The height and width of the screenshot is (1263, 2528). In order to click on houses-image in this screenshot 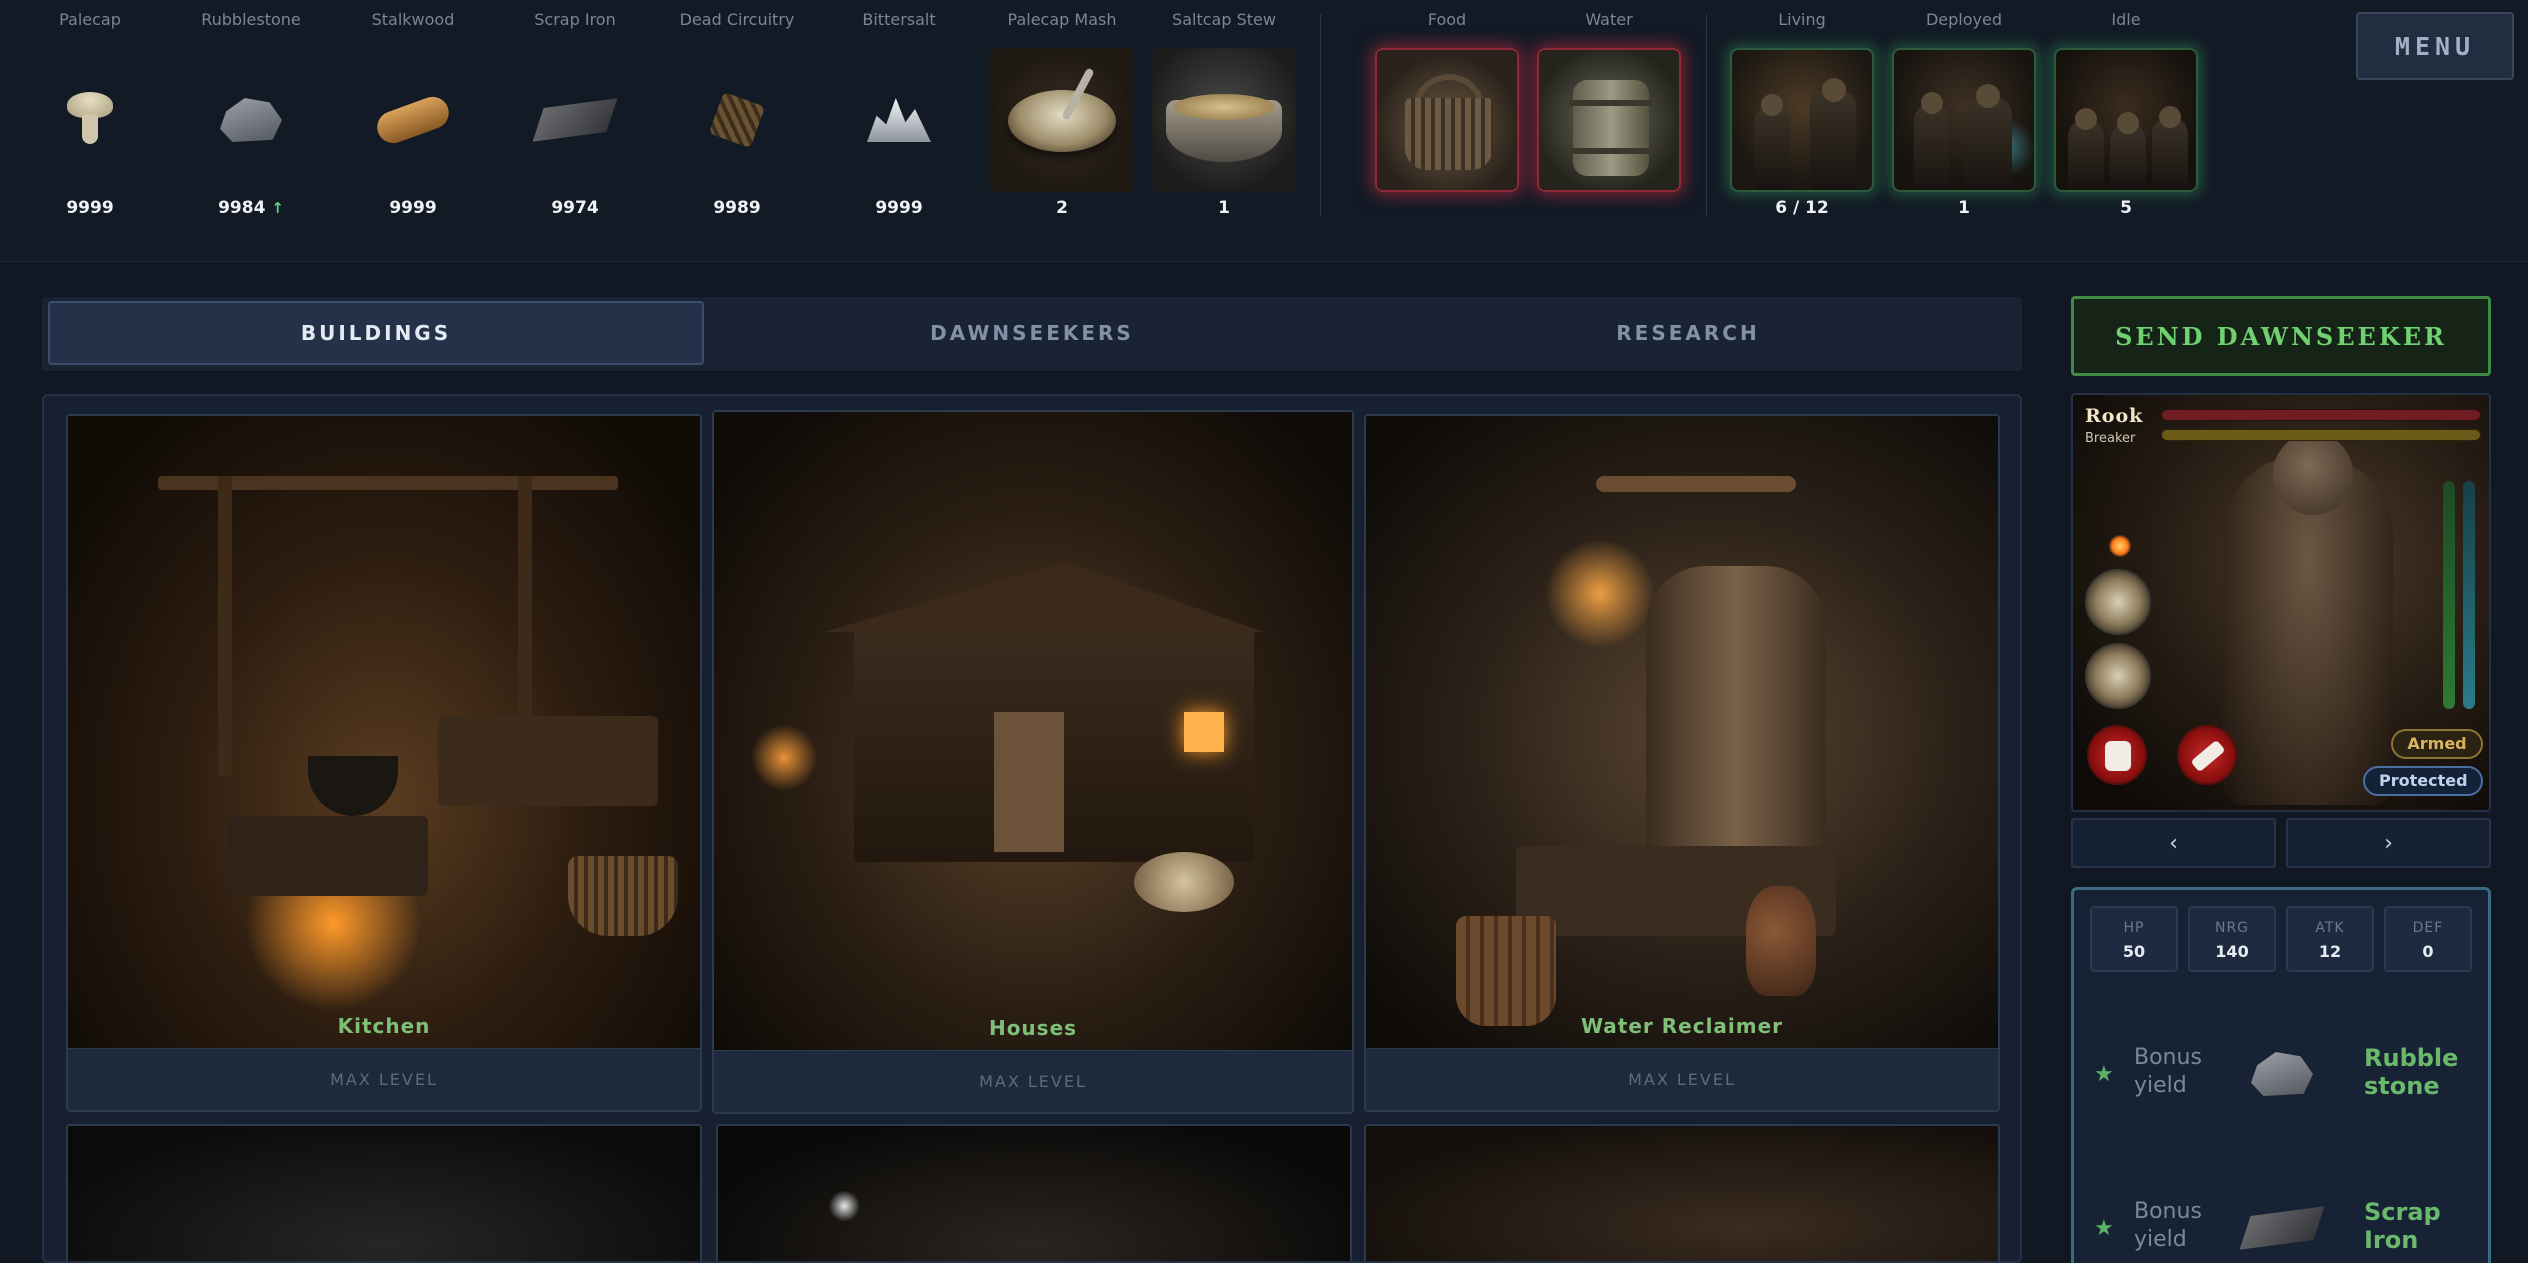, I will do `click(1033, 732)`.